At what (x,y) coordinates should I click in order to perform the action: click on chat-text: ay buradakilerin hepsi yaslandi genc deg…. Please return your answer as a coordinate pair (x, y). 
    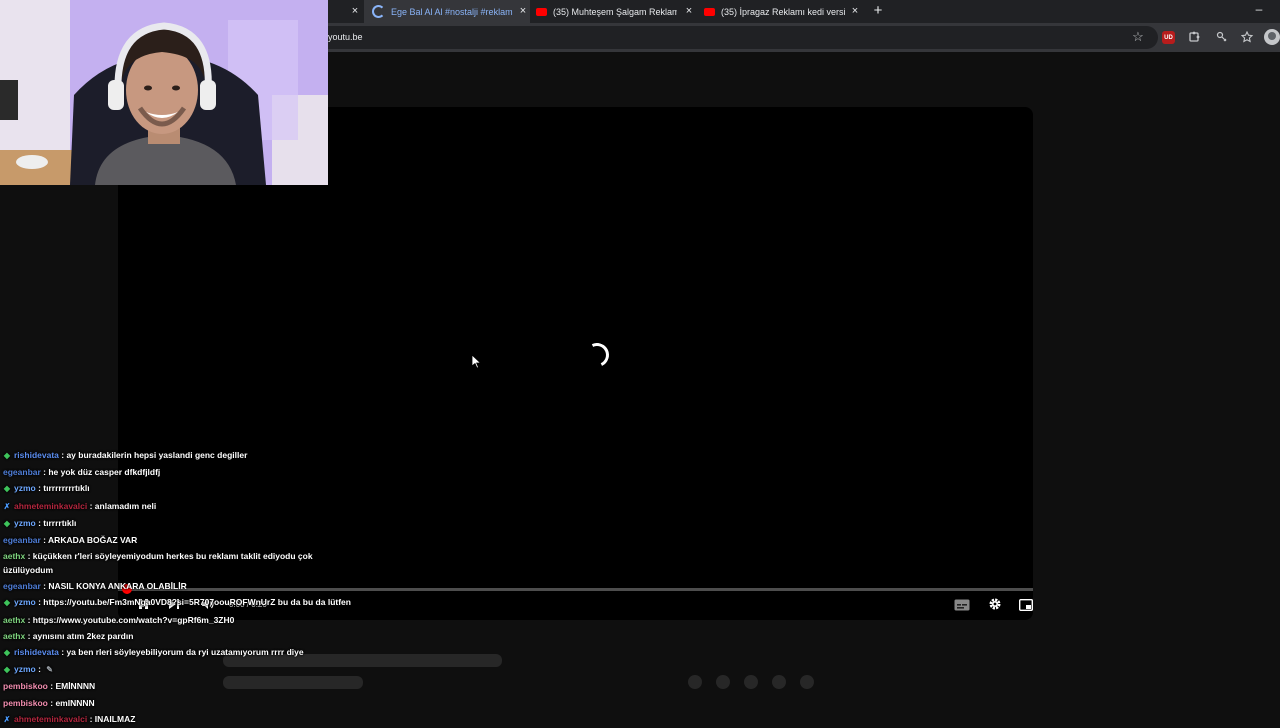
    Looking at the image, I should click on (157, 455).